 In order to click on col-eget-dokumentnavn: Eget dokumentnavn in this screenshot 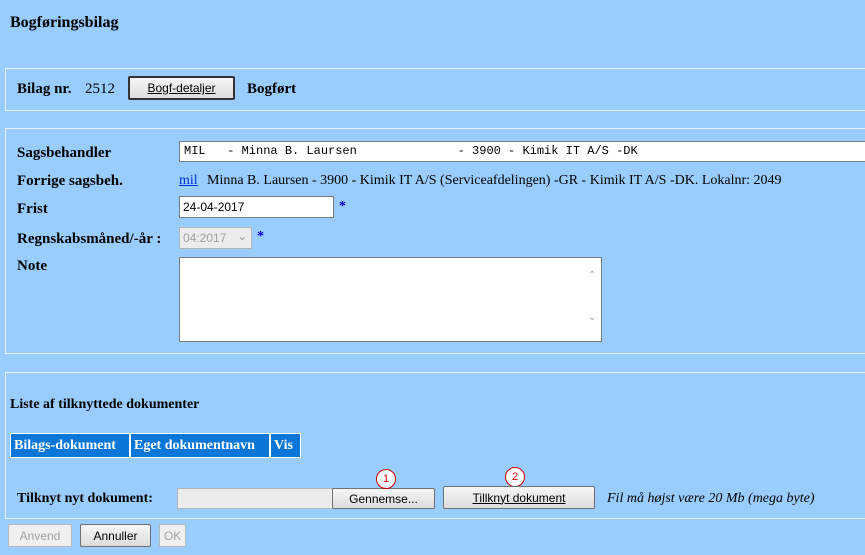, I will do `click(200, 445)`.